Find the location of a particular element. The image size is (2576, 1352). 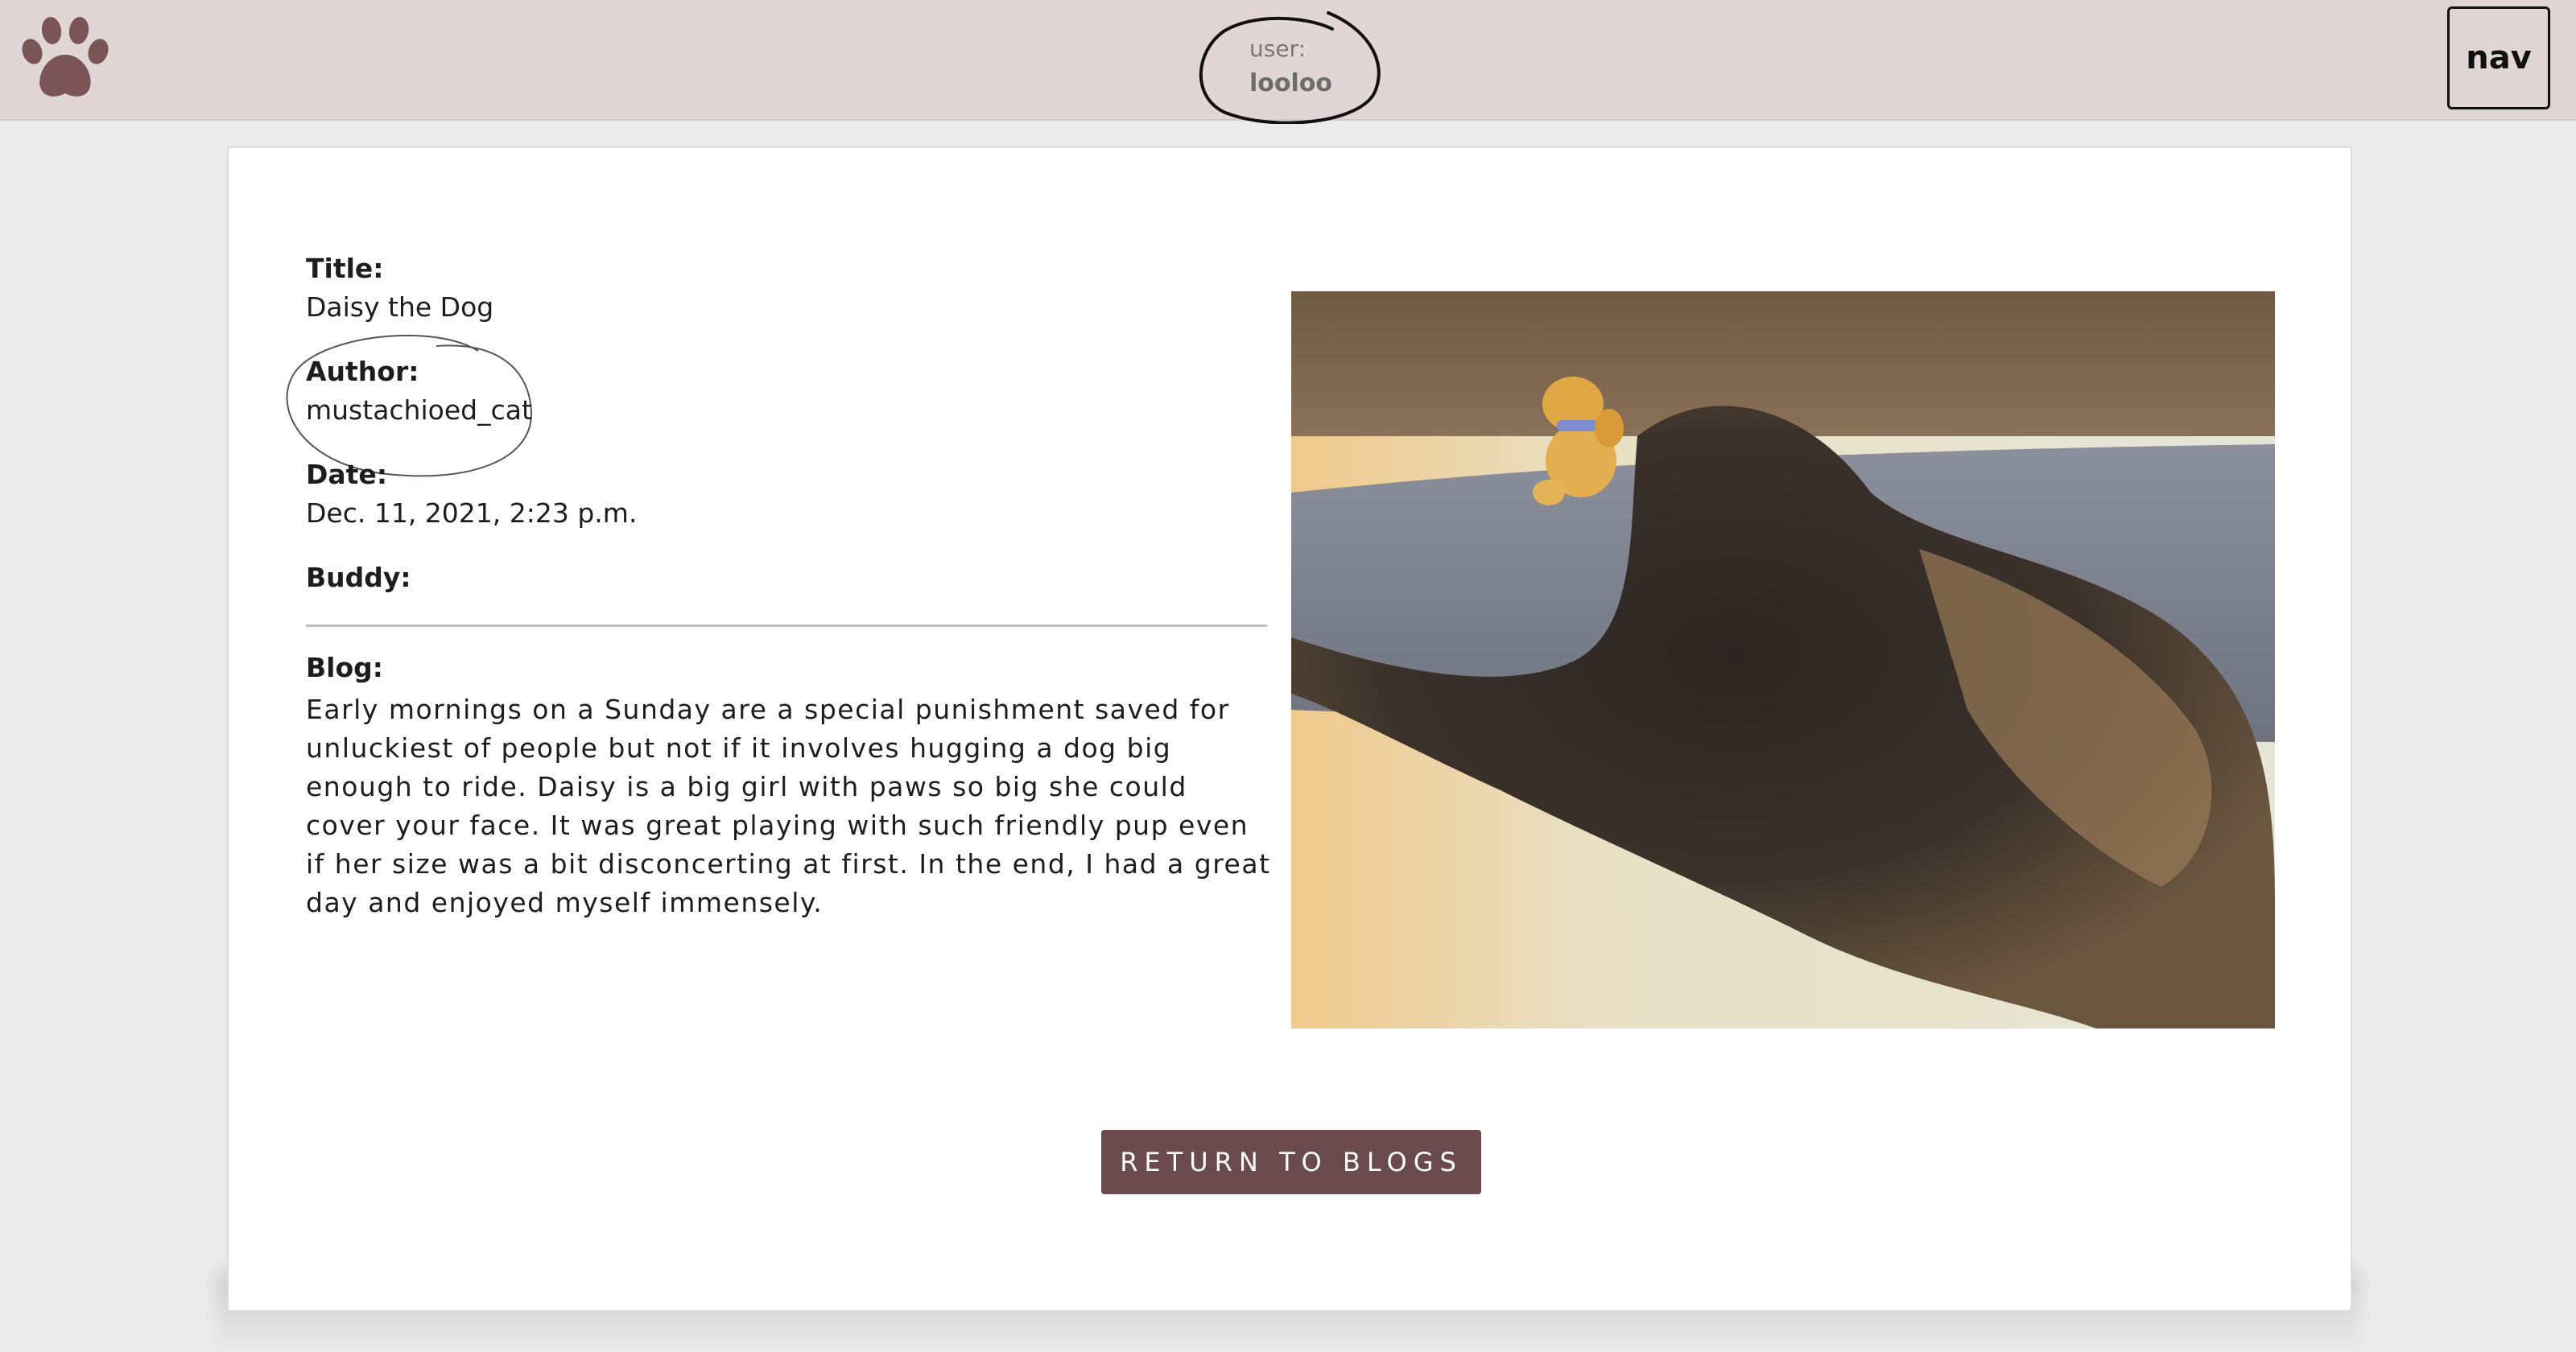

date-value: Dec. 11, 2021, 2:23 p.m. is located at coordinates (472, 513).